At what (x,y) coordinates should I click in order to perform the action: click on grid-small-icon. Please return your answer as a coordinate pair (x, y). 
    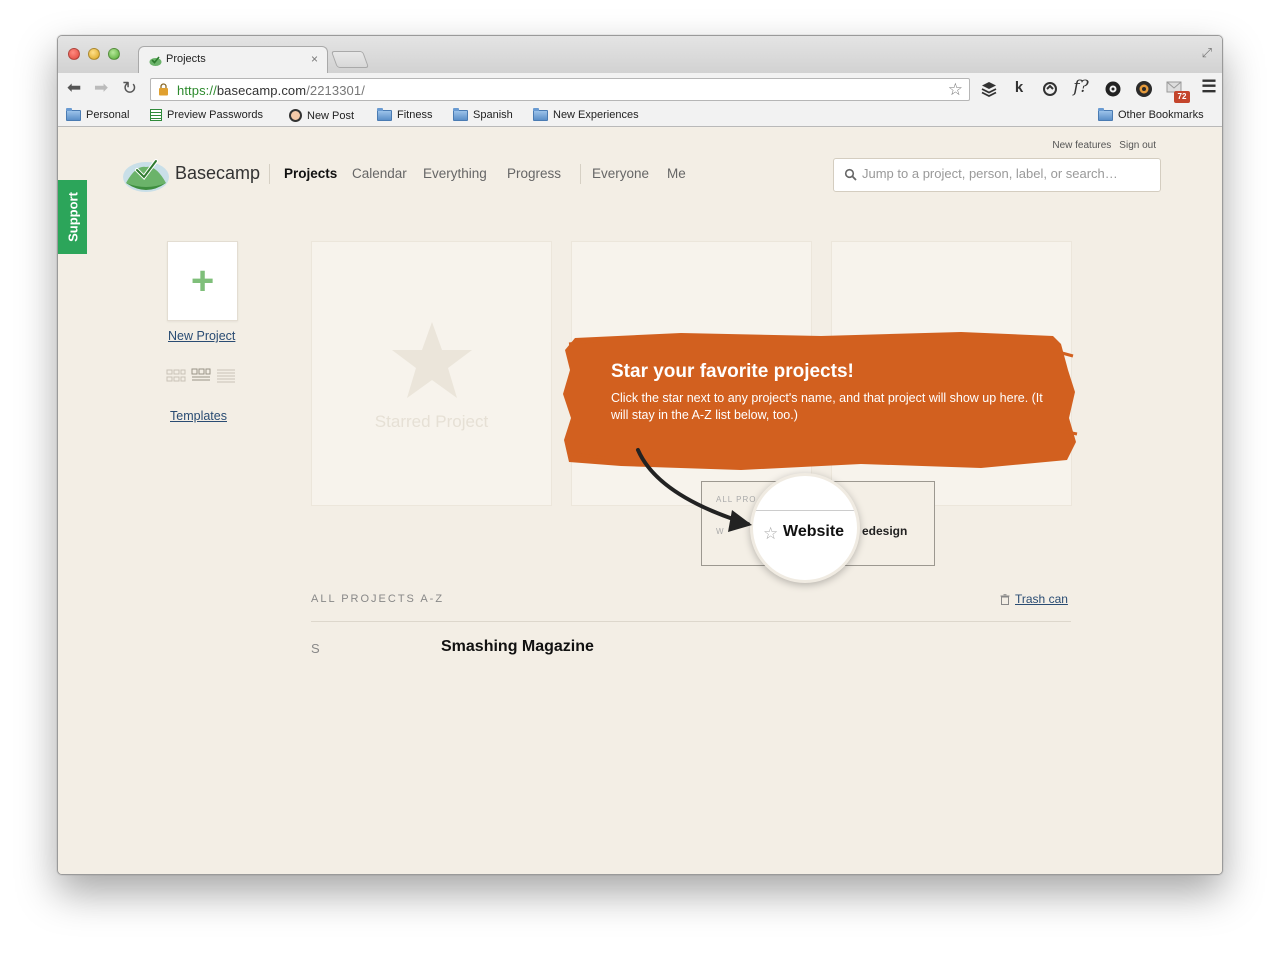
    Looking at the image, I should click on (176, 375).